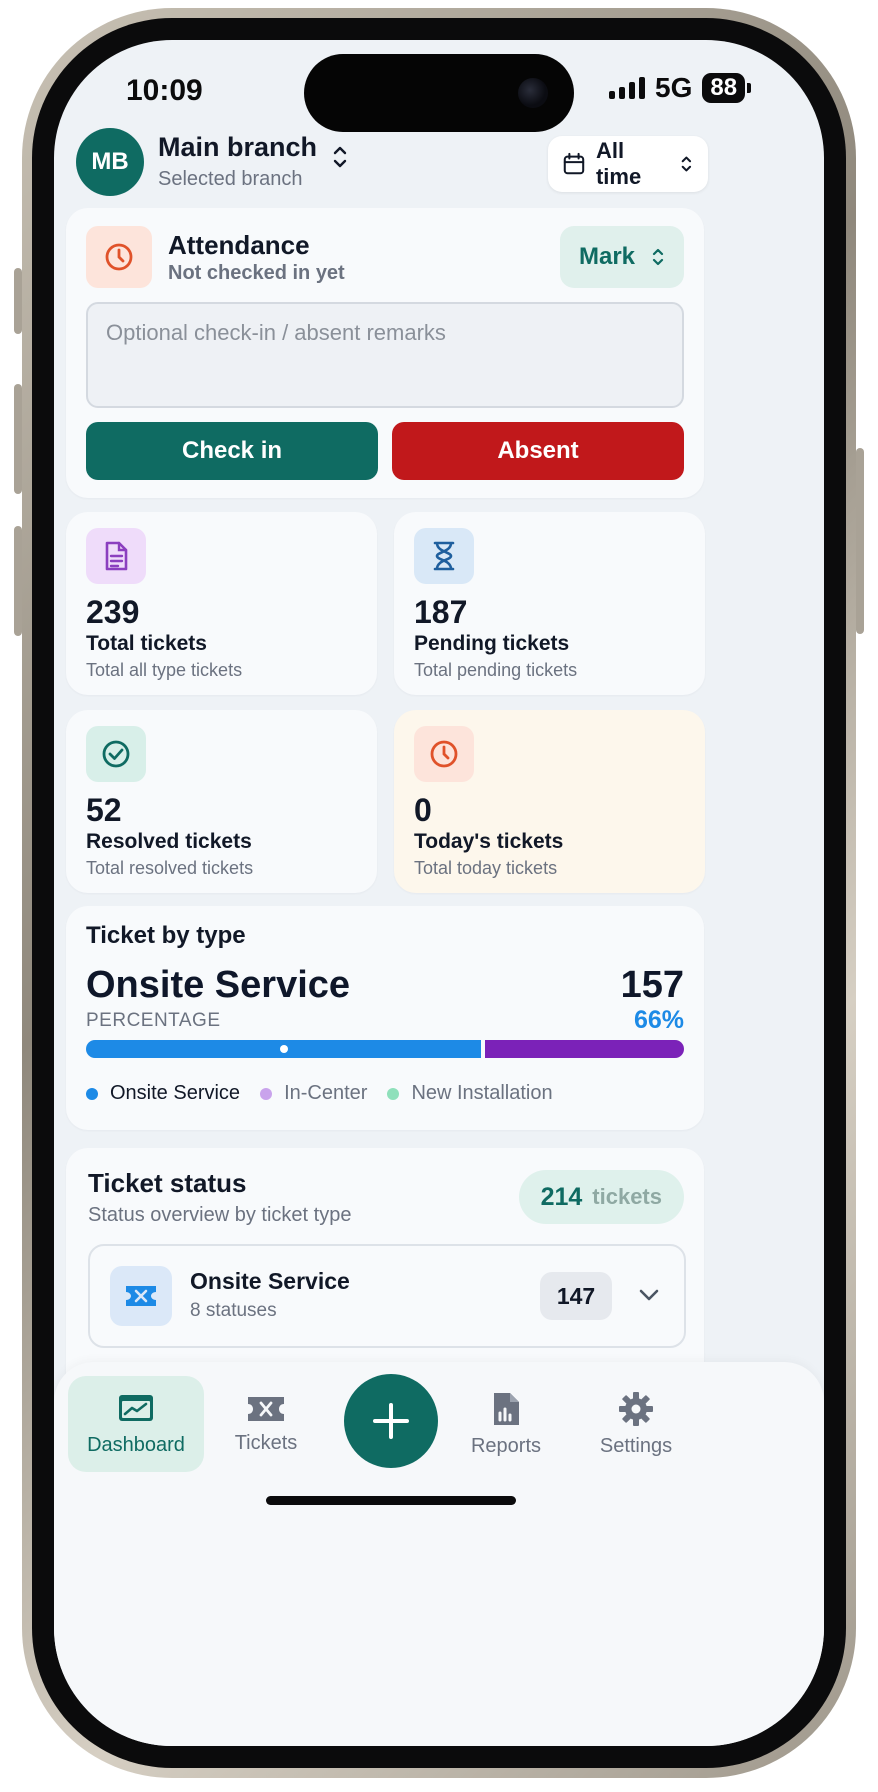  What do you see at coordinates (164, 670) in the screenshot?
I see `stat-subtitle: Total all type tickets` at bounding box center [164, 670].